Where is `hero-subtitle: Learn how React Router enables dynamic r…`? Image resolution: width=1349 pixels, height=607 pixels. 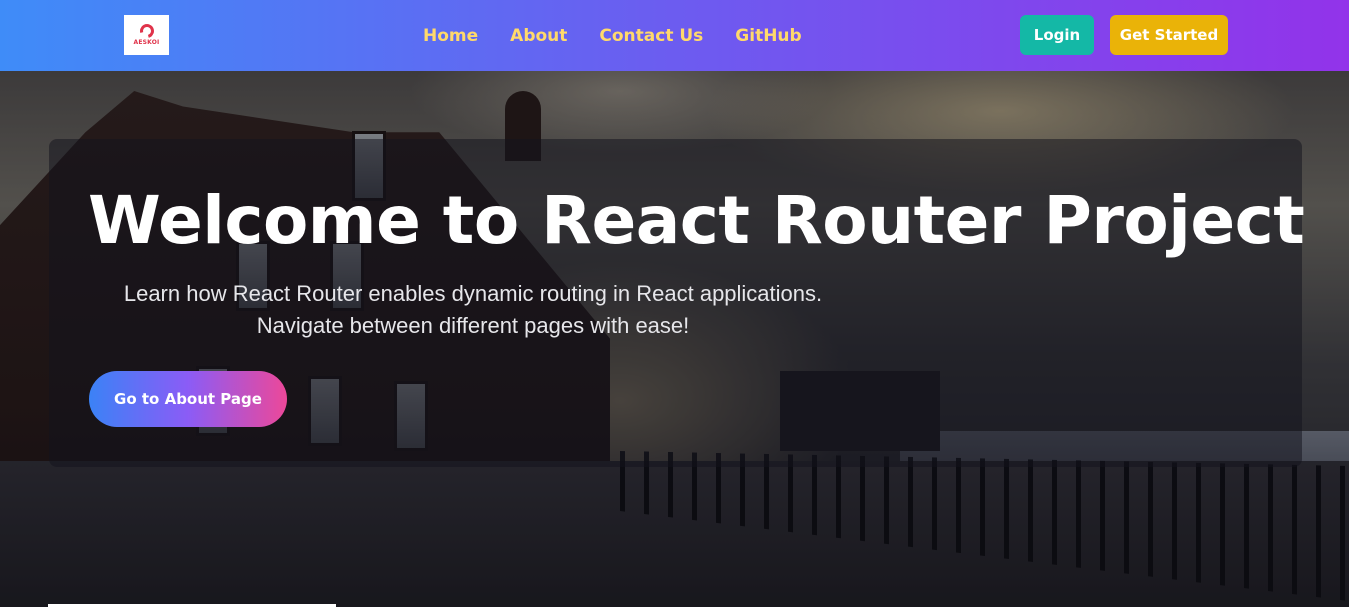 hero-subtitle: Learn how React Router enables dynamic r… is located at coordinates (473, 309).